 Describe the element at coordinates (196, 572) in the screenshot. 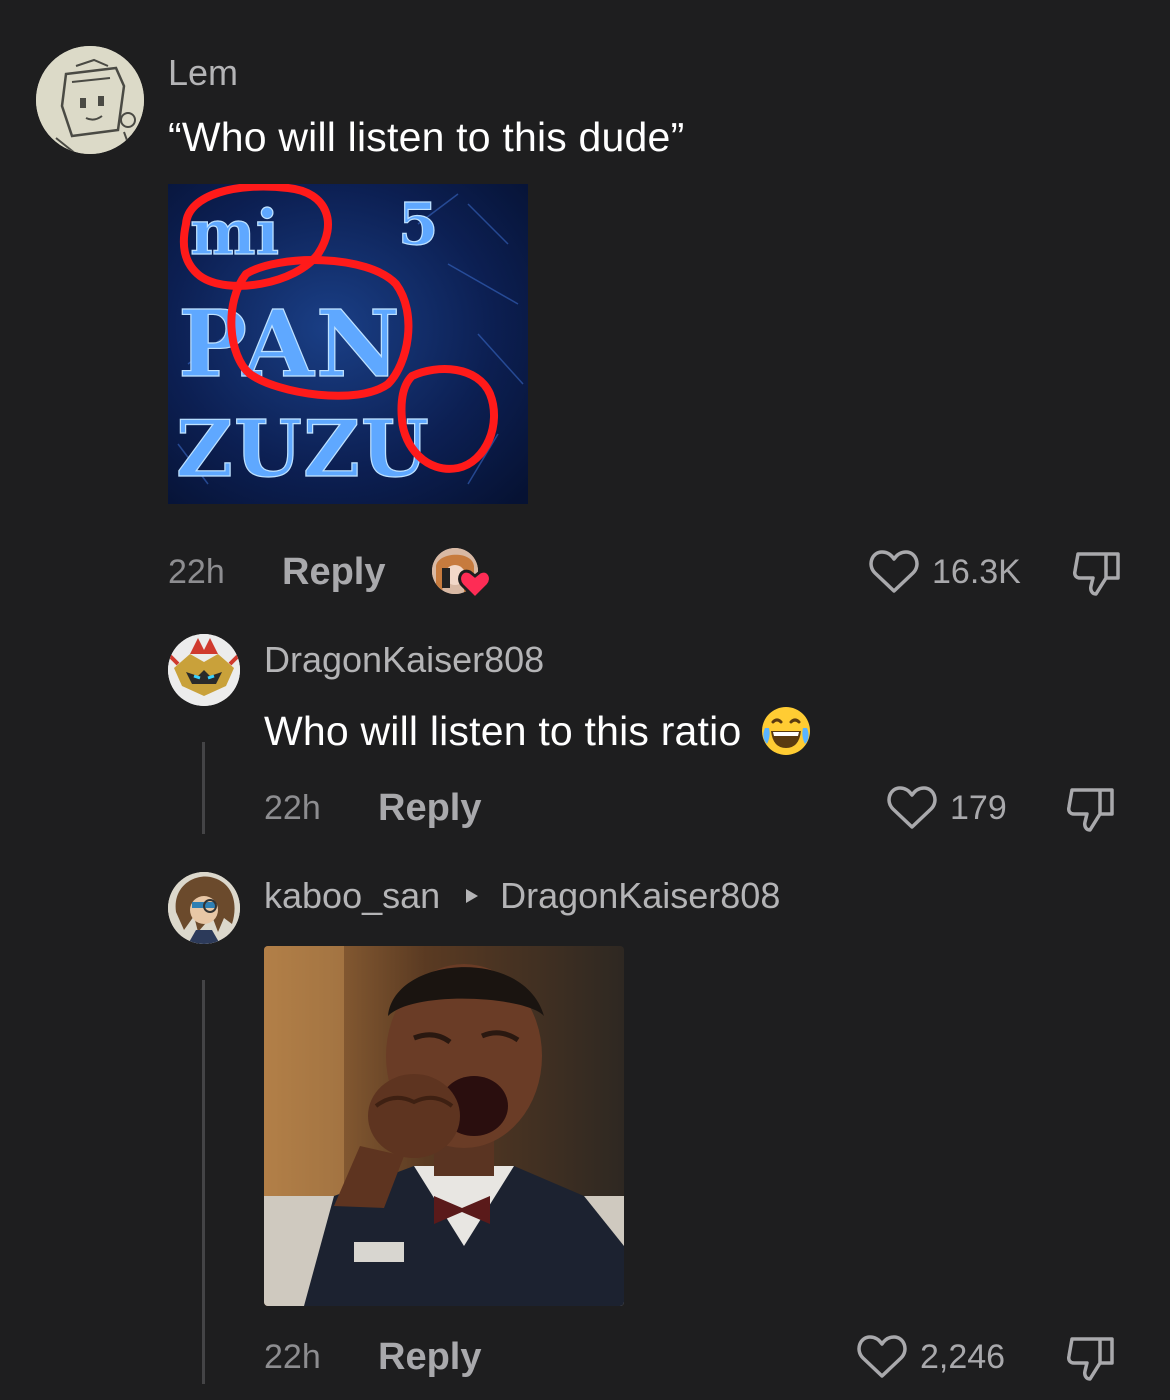

I see `timestamp-lem: 22h` at that location.